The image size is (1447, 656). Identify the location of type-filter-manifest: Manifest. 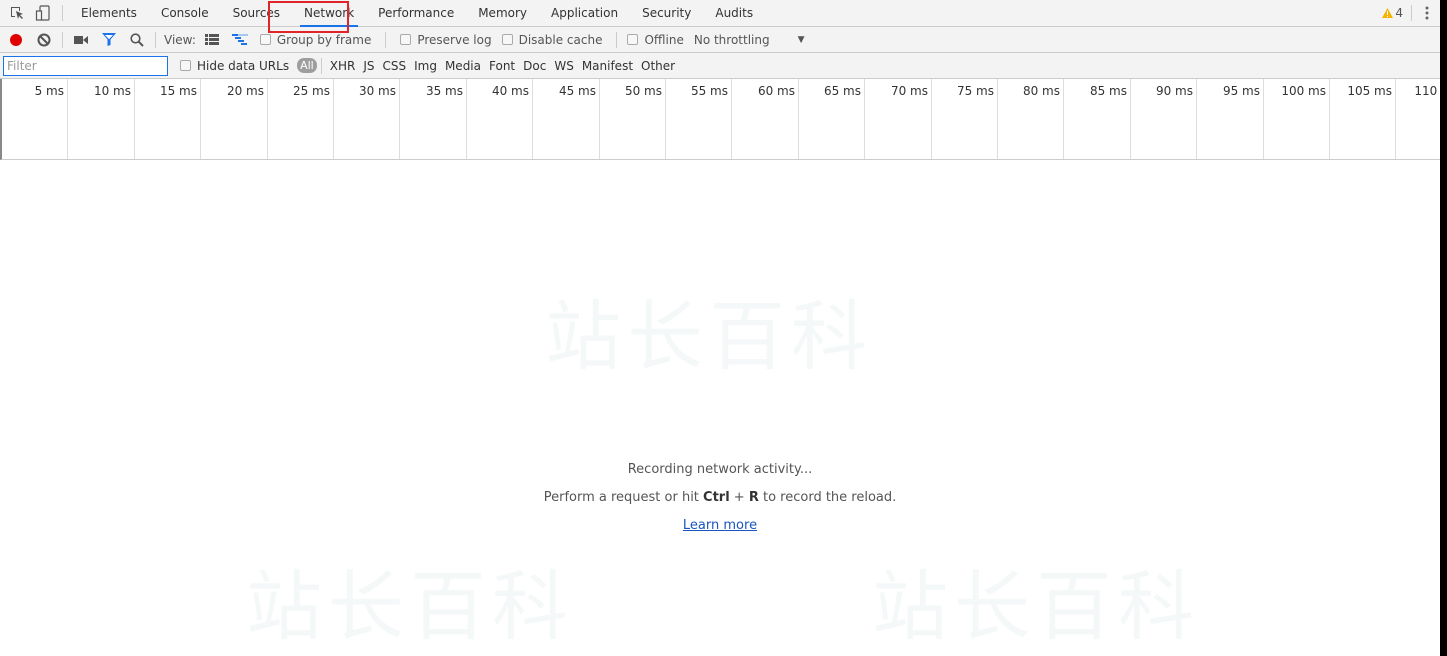
(607, 66).